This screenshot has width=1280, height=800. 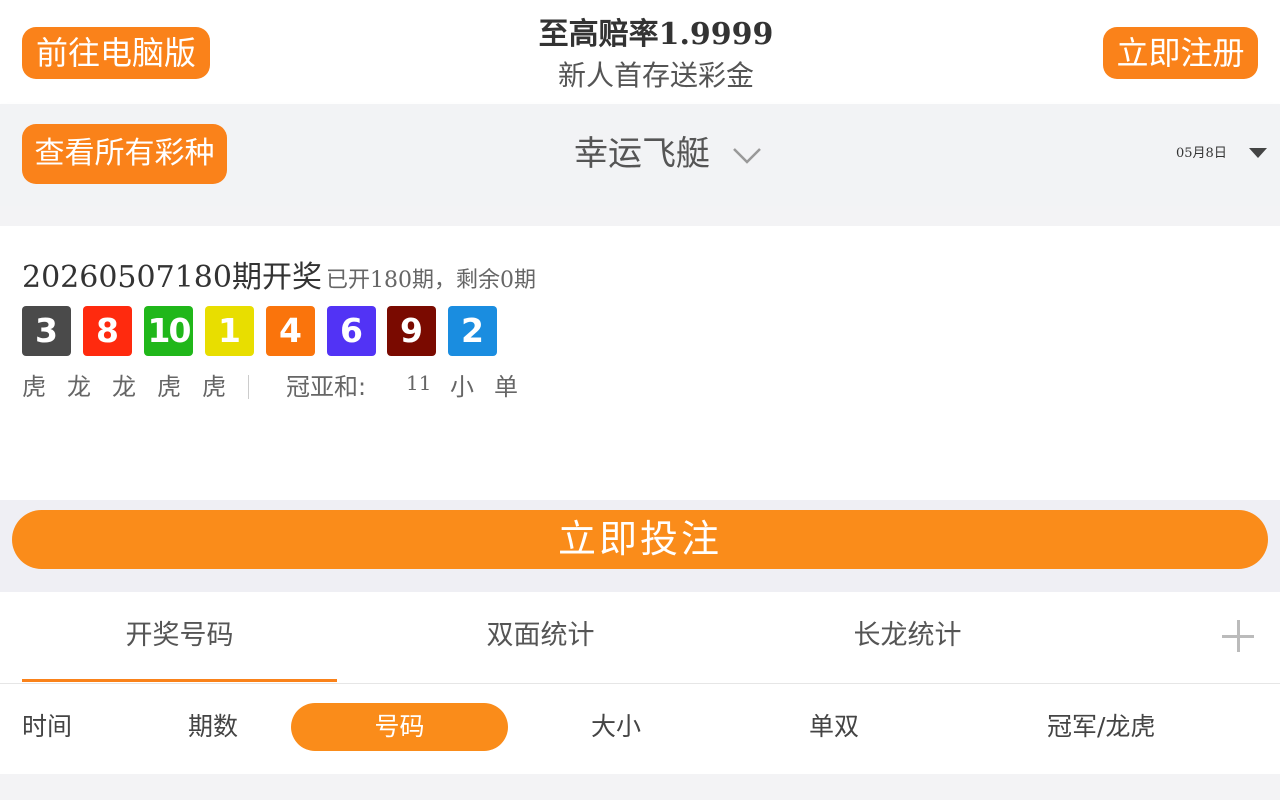 I want to click on draw-ball: 4, so click(x=290, y=331).